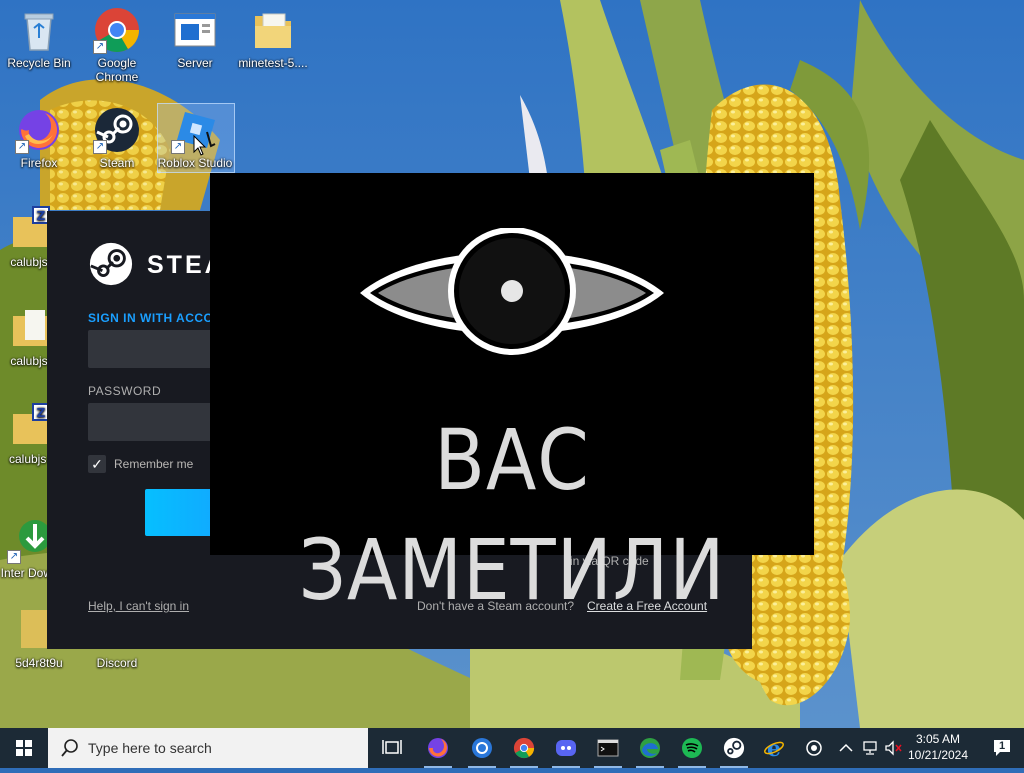 This screenshot has height=773, width=1024. Describe the element at coordinates (138, 606) in the screenshot. I see `help-cant-sign-in-link: Help, I can't sign in` at that location.